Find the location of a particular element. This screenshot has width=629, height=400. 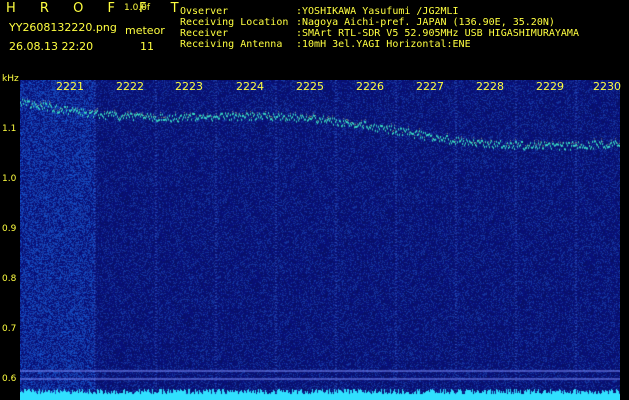

axis-unit-label: kHz is located at coordinates (10, 79).